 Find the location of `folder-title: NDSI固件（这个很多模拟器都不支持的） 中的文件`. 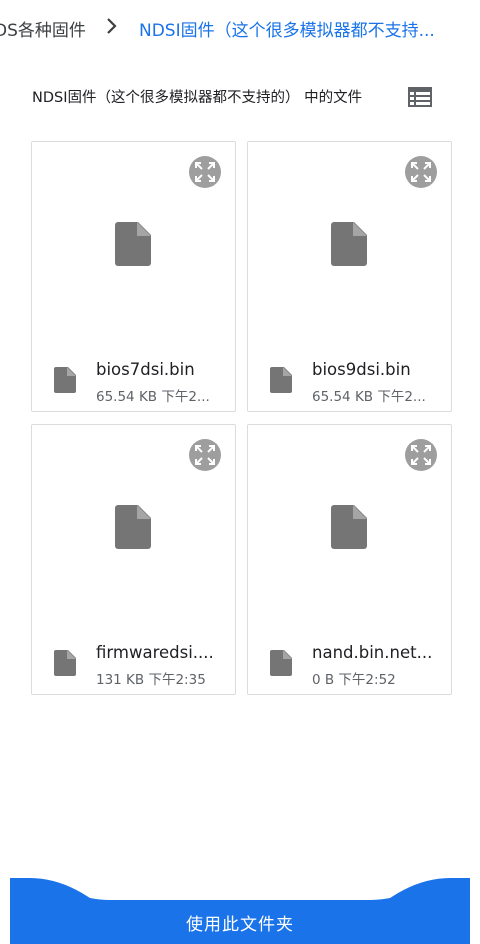

folder-title: NDSI固件（这个很多模拟器都不支持的） 中的文件 is located at coordinates (197, 98).